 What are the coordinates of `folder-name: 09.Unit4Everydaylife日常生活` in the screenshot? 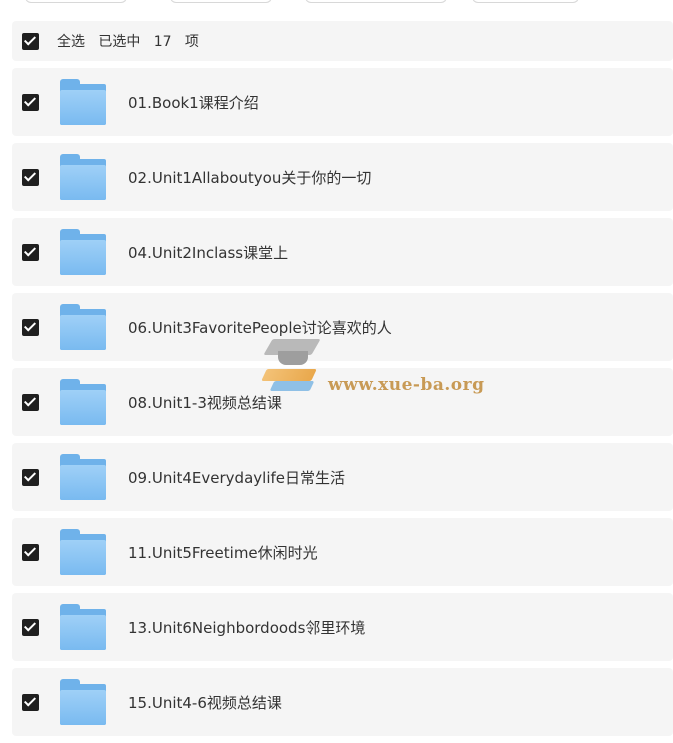 It's located at (236, 477).